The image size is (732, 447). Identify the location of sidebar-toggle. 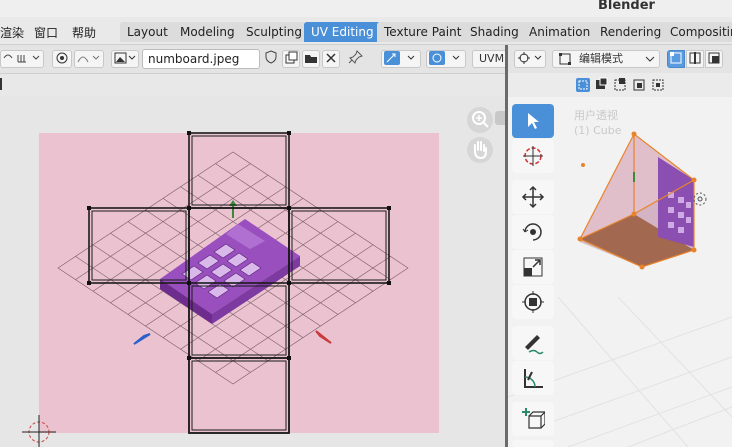
(500, 118).